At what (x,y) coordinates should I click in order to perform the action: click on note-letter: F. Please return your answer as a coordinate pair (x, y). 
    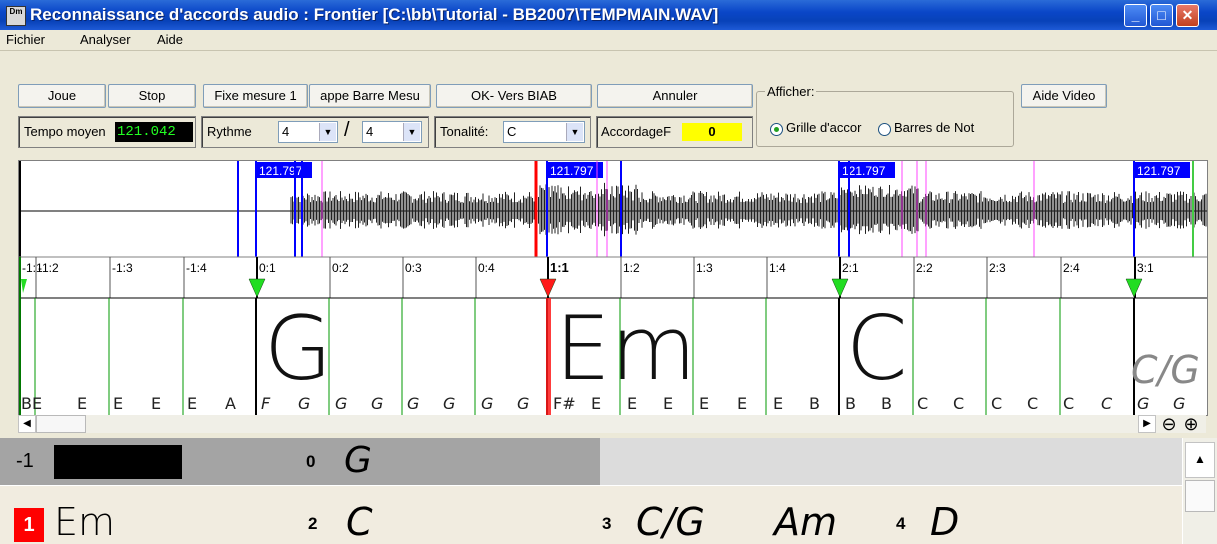
    Looking at the image, I should click on (266, 403).